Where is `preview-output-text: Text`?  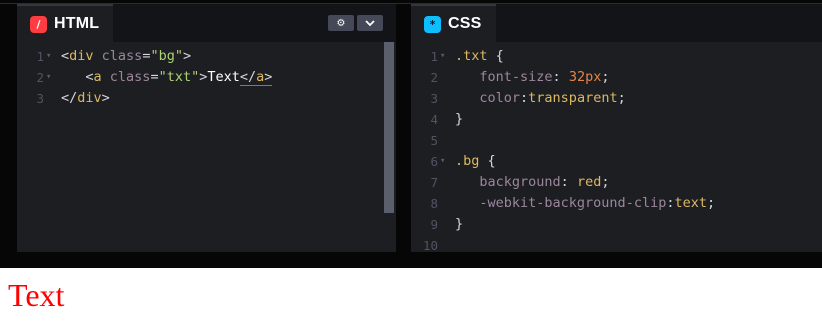
preview-output-text: Text is located at coordinates (36, 295).